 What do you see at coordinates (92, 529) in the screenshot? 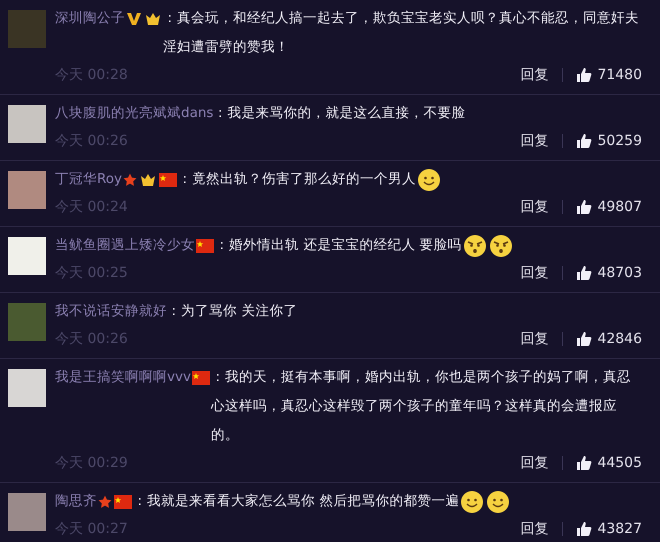
I see `comment-time: 今天 00:27` at bounding box center [92, 529].